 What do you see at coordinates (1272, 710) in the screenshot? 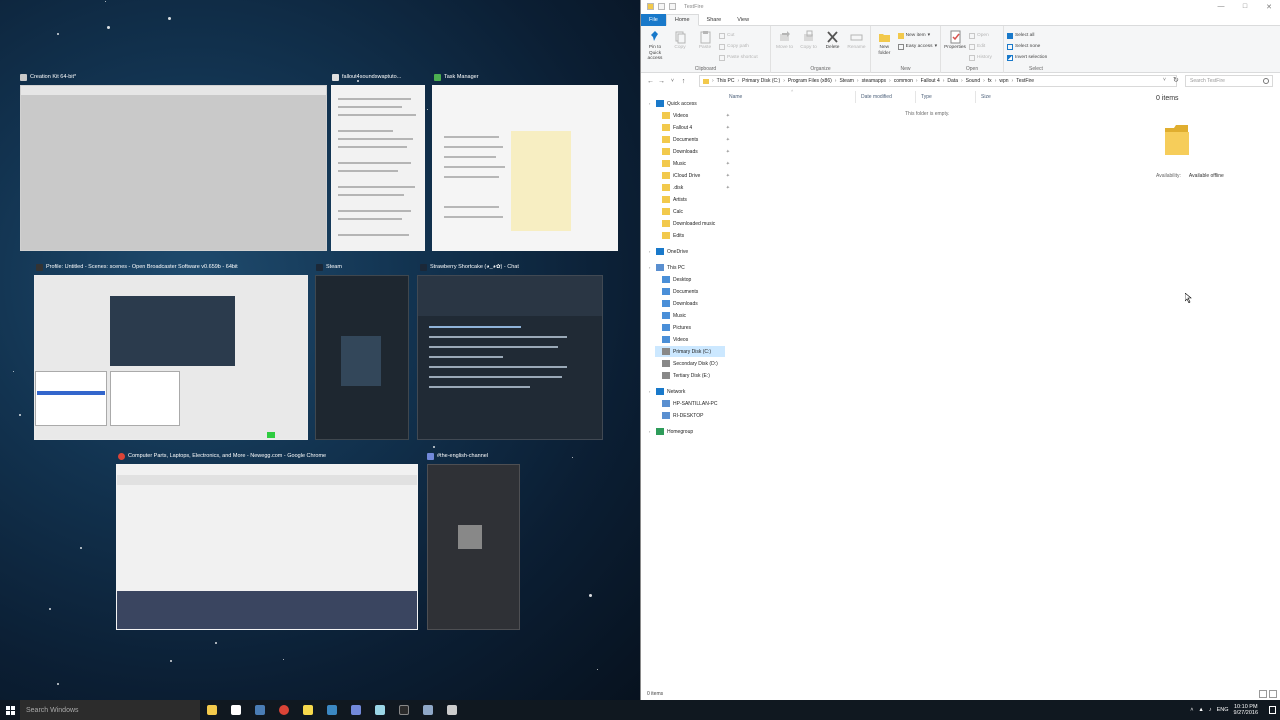
I see `action-center-icon` at bounding box center [1272, 710].